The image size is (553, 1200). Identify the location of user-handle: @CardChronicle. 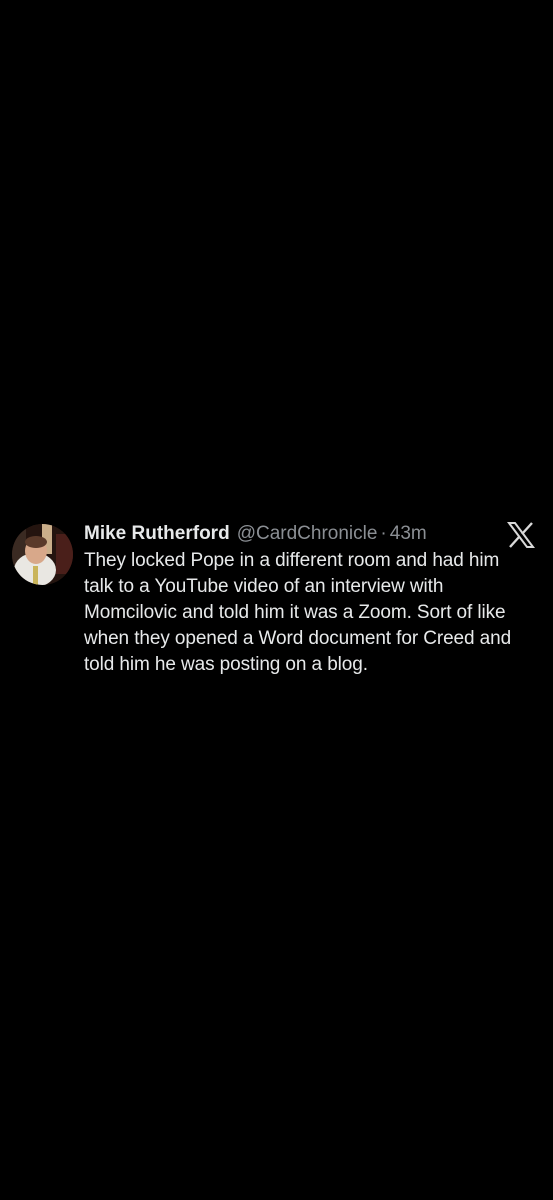
(307, 534).